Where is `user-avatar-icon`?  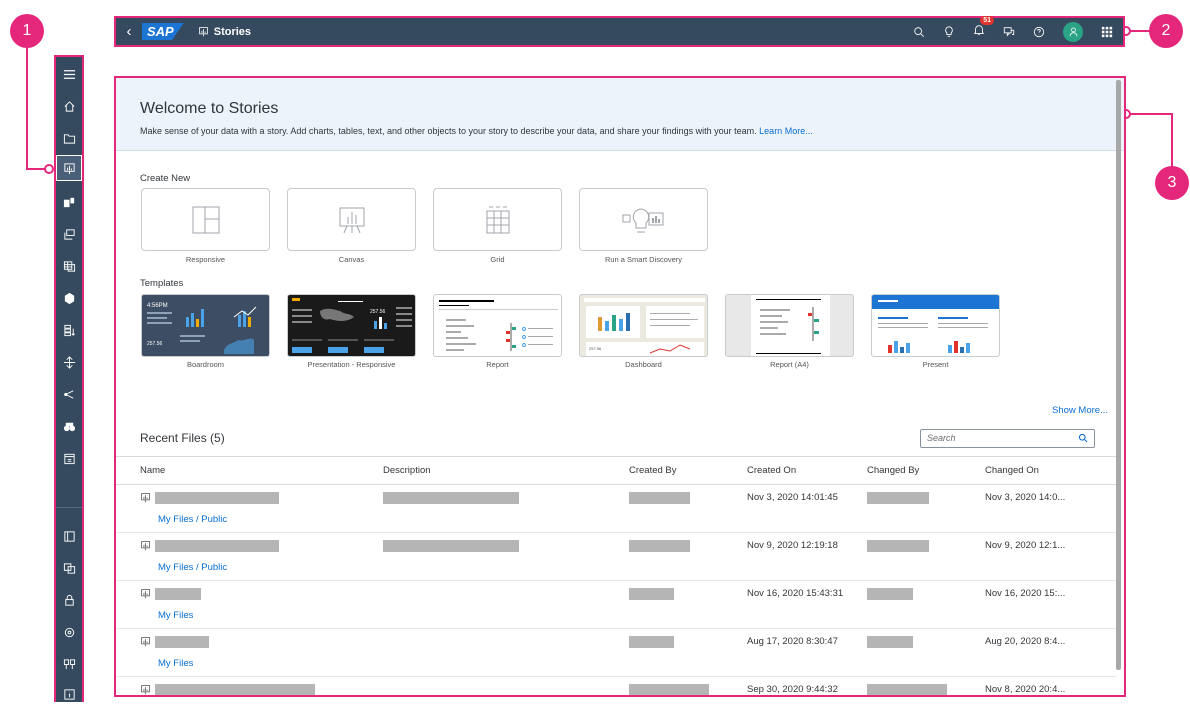
user-avatar-icon is located at coordinates (1073, 31).